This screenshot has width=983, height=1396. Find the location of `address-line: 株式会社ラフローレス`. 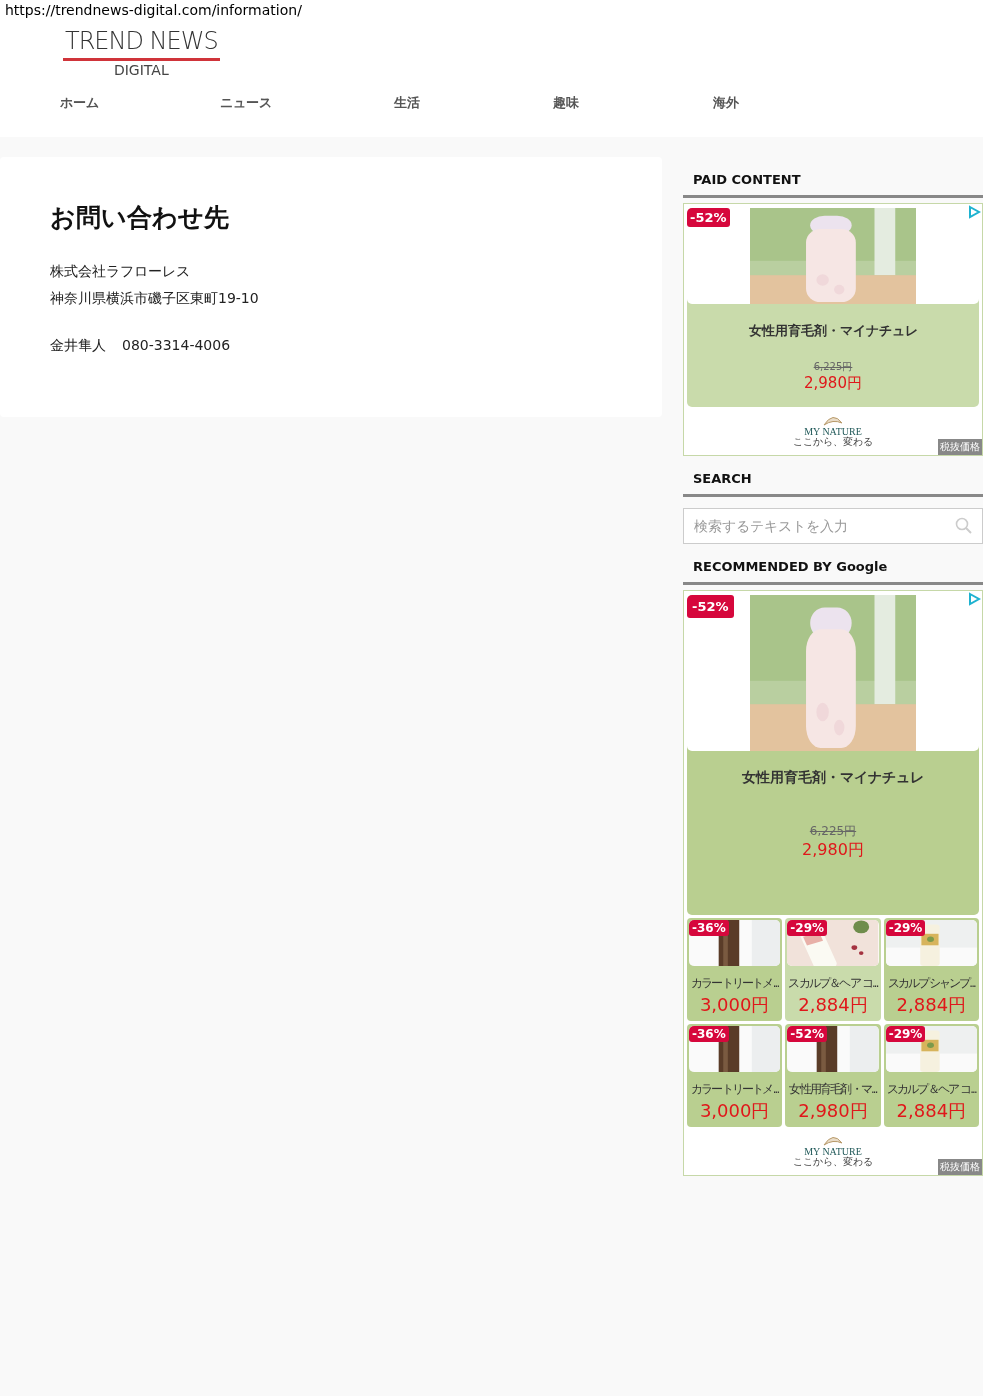

address-line: 株式会社ラフローレス is located at coordinates (120, 271).